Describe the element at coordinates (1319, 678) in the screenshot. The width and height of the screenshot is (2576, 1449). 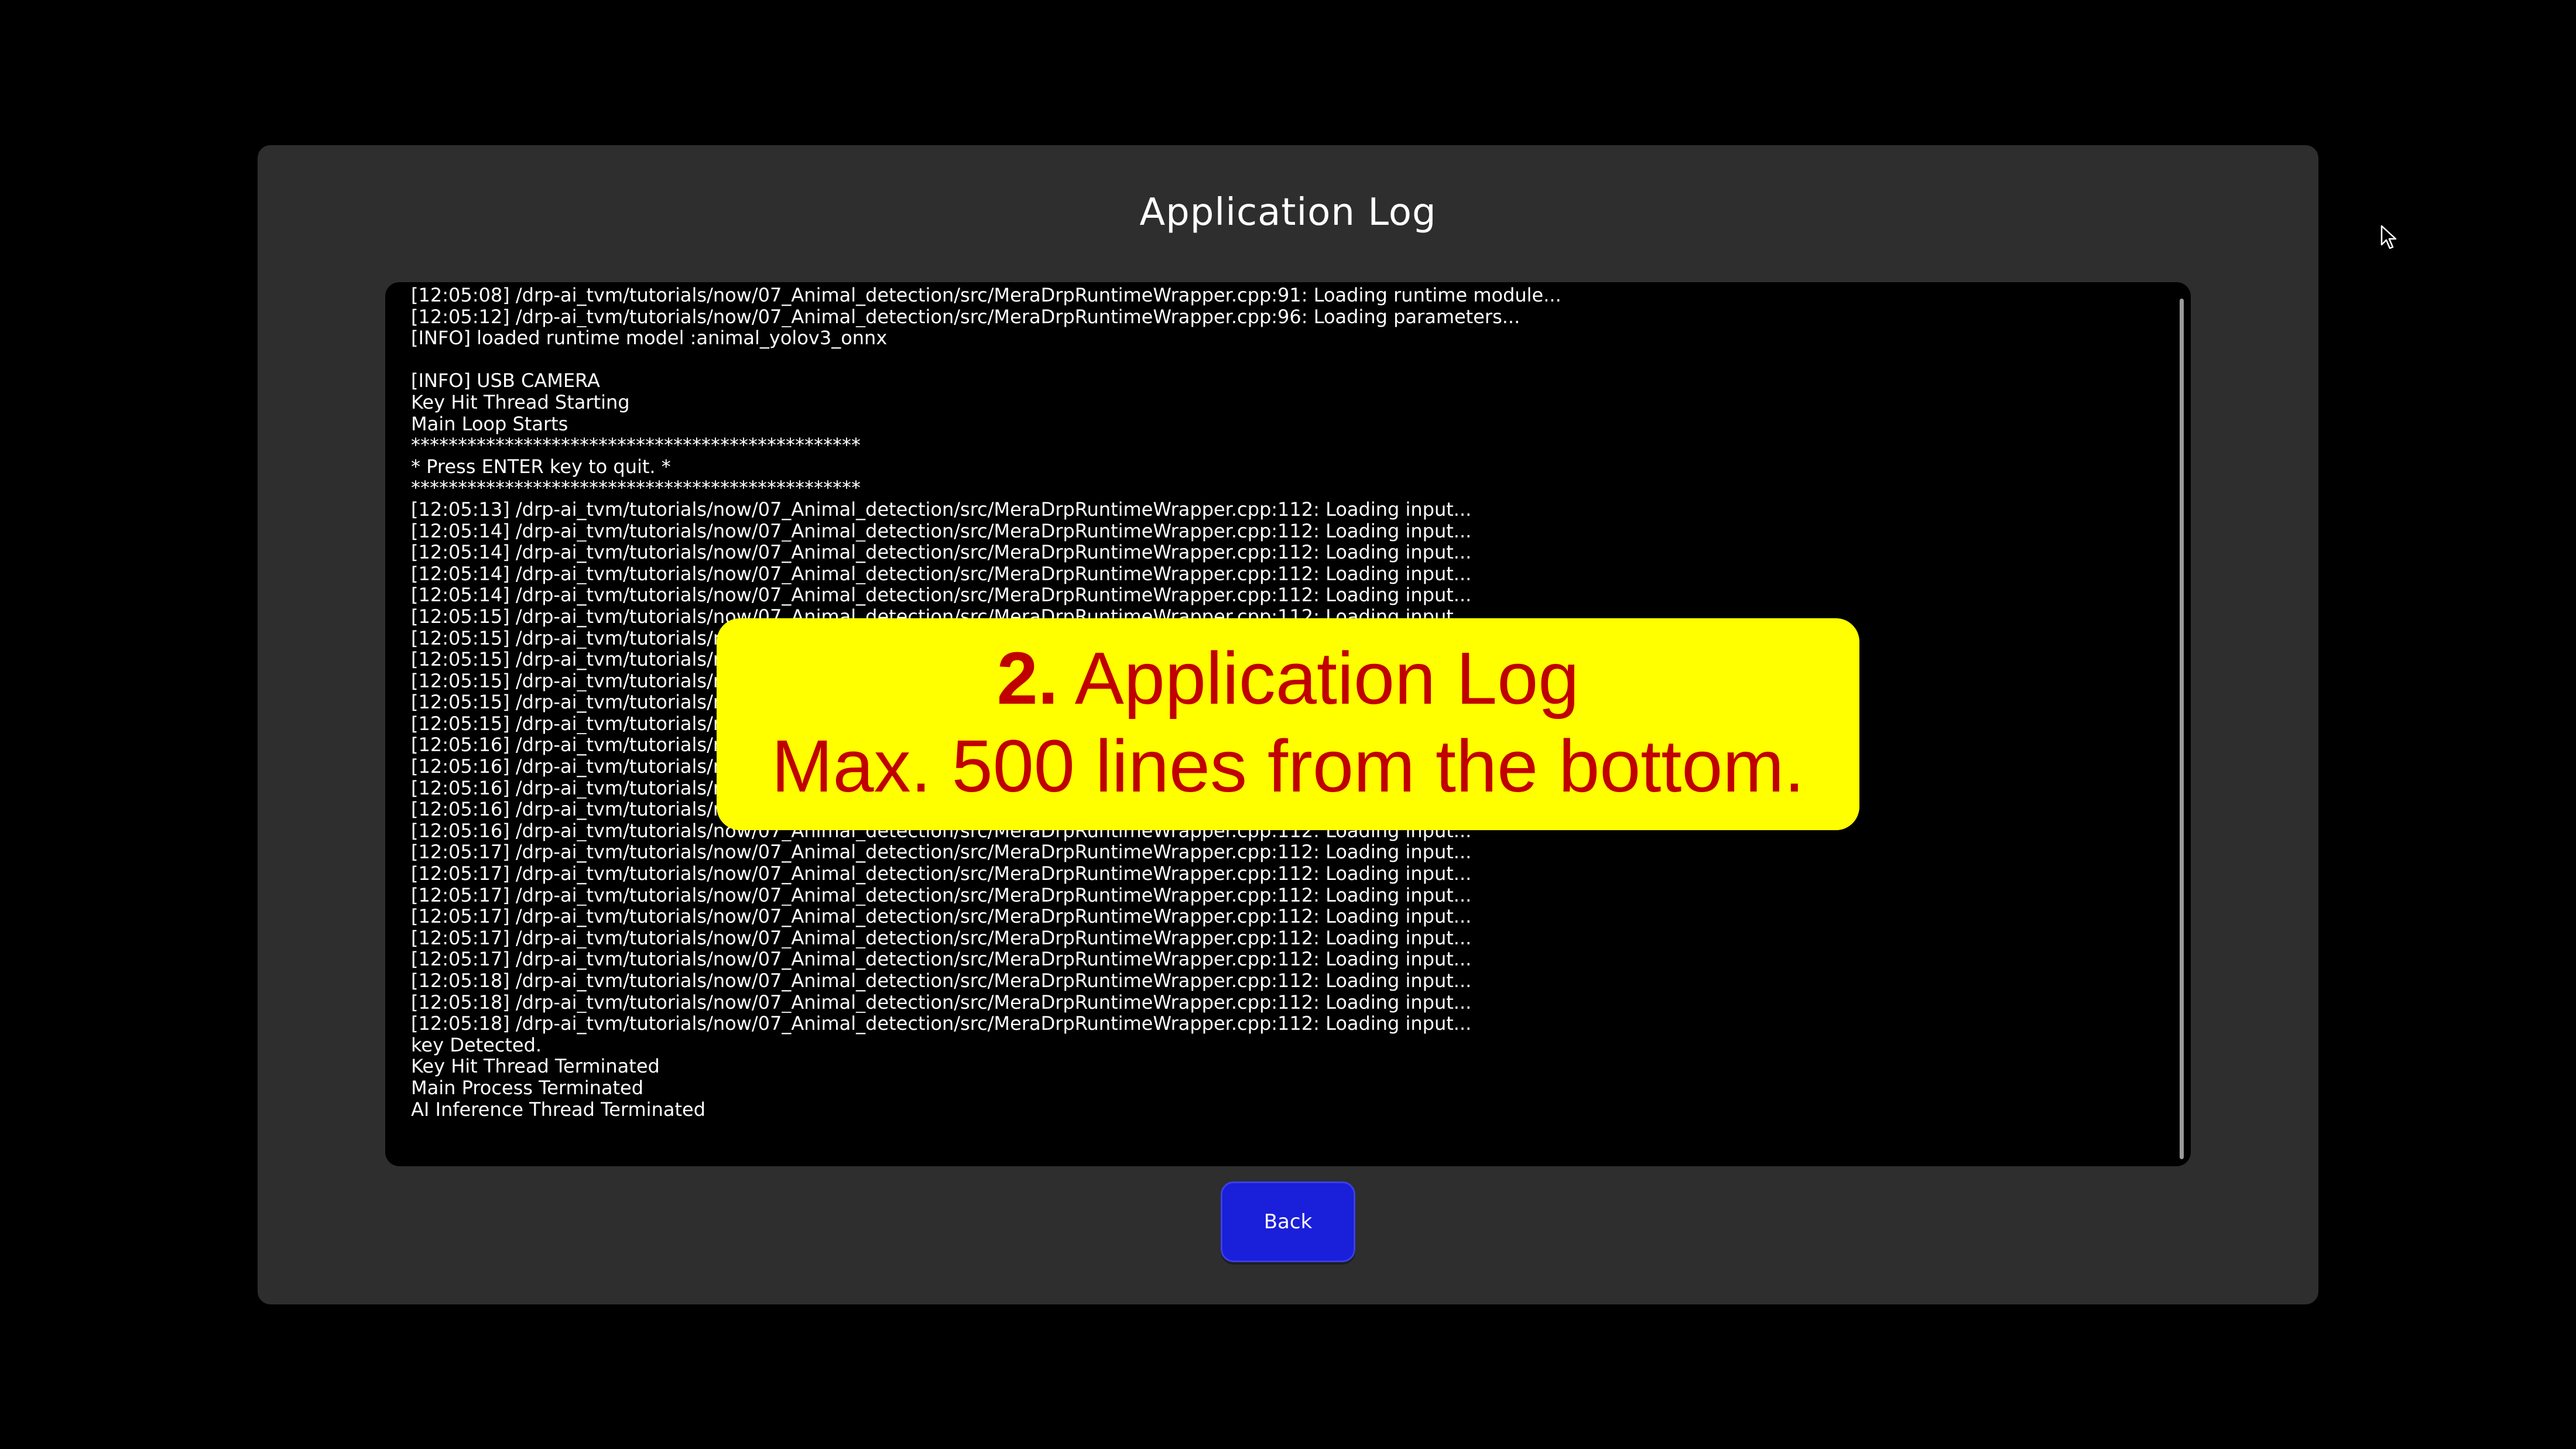
I see `callout-title: Application Log` at that location.